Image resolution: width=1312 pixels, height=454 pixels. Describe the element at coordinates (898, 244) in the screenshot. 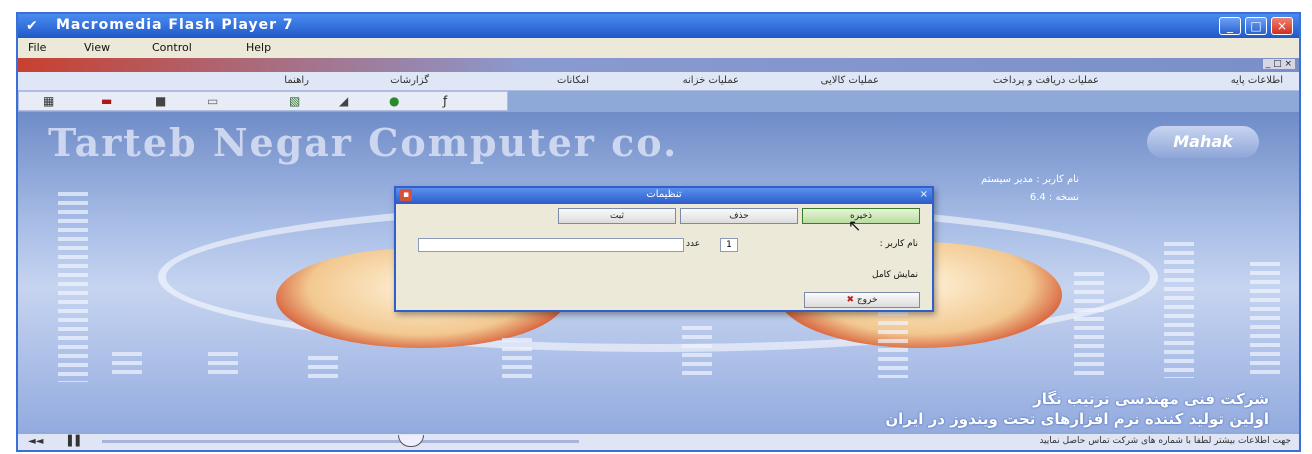

I see `field-label: نام کاربر :` at that location.